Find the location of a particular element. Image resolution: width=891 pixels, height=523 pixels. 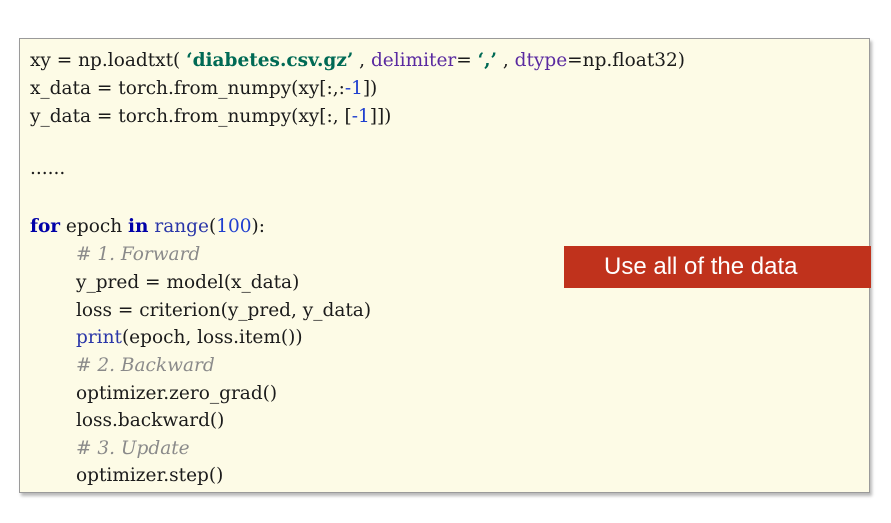

code-line-for-loop: for epoch in range(100): is located at coordinates (147, 227).